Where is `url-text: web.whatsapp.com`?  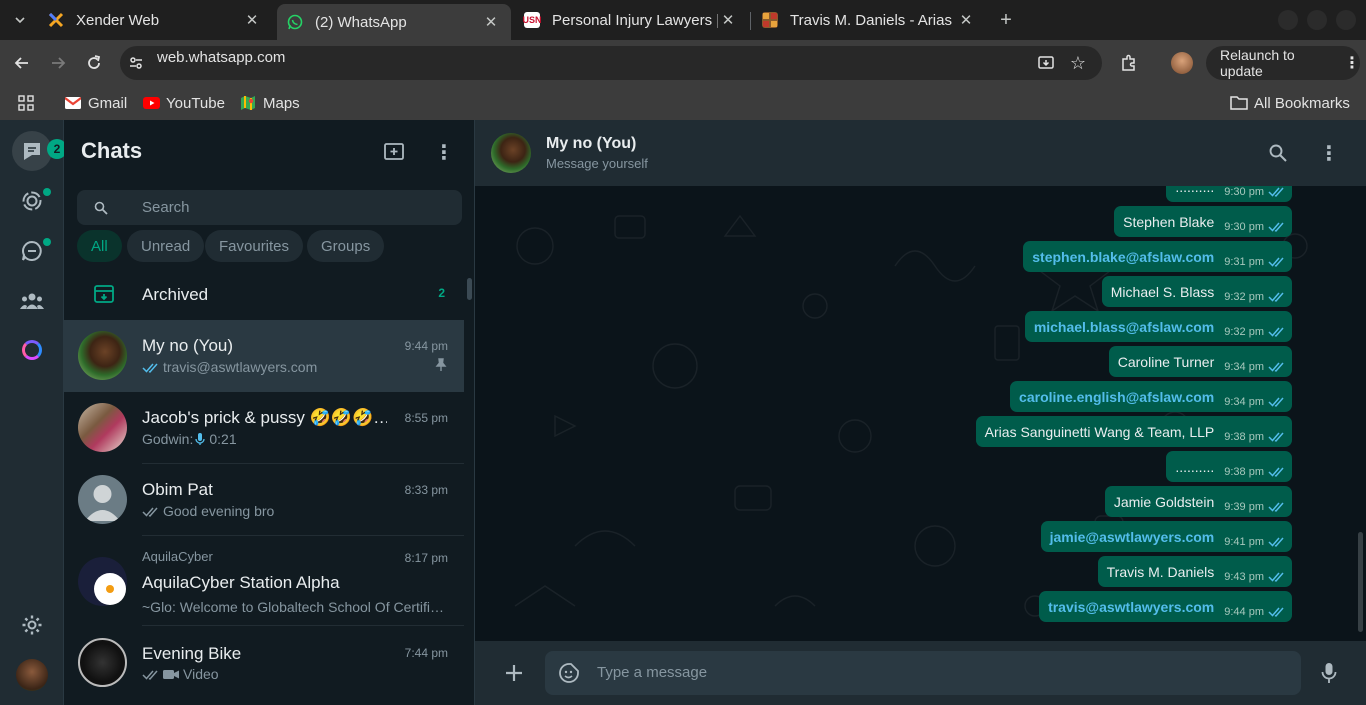 url-text: web.whatsapp.com is located at coordinates (221, 57).